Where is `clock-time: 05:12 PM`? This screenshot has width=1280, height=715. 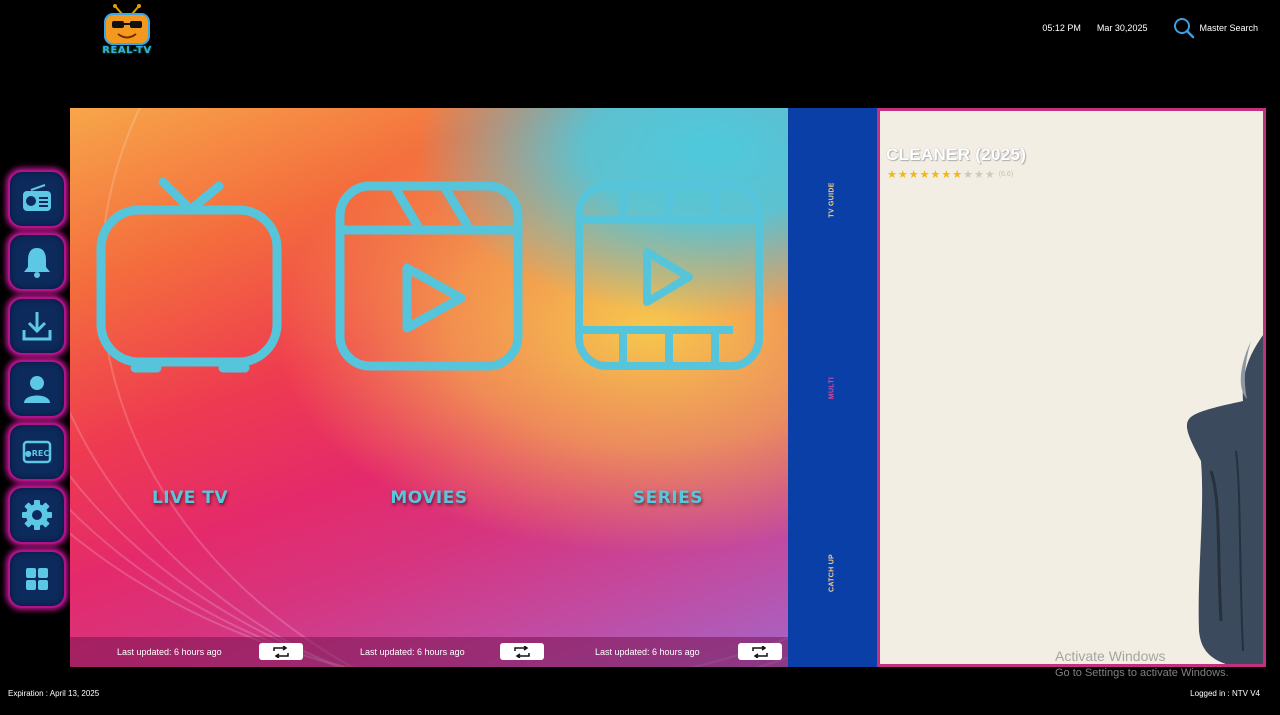
clock-time: 05:12 PM is located at coordinates (1061, 28).